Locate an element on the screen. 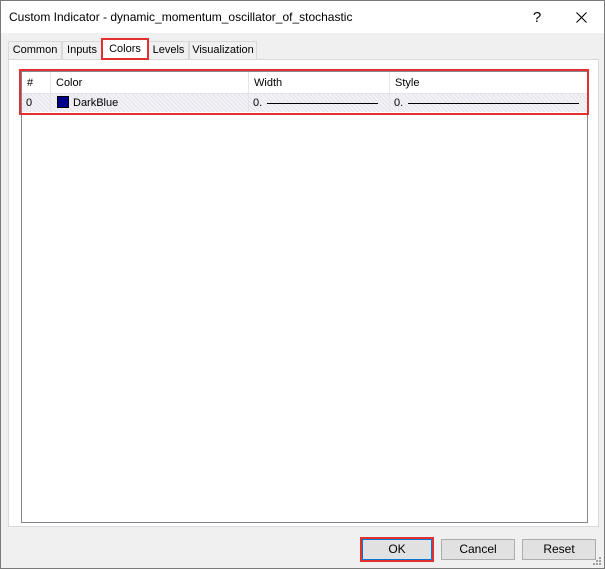 The width and height of the screenshot is (605, 569). cancel-button: Cancel is located at coordinates (478, 549).